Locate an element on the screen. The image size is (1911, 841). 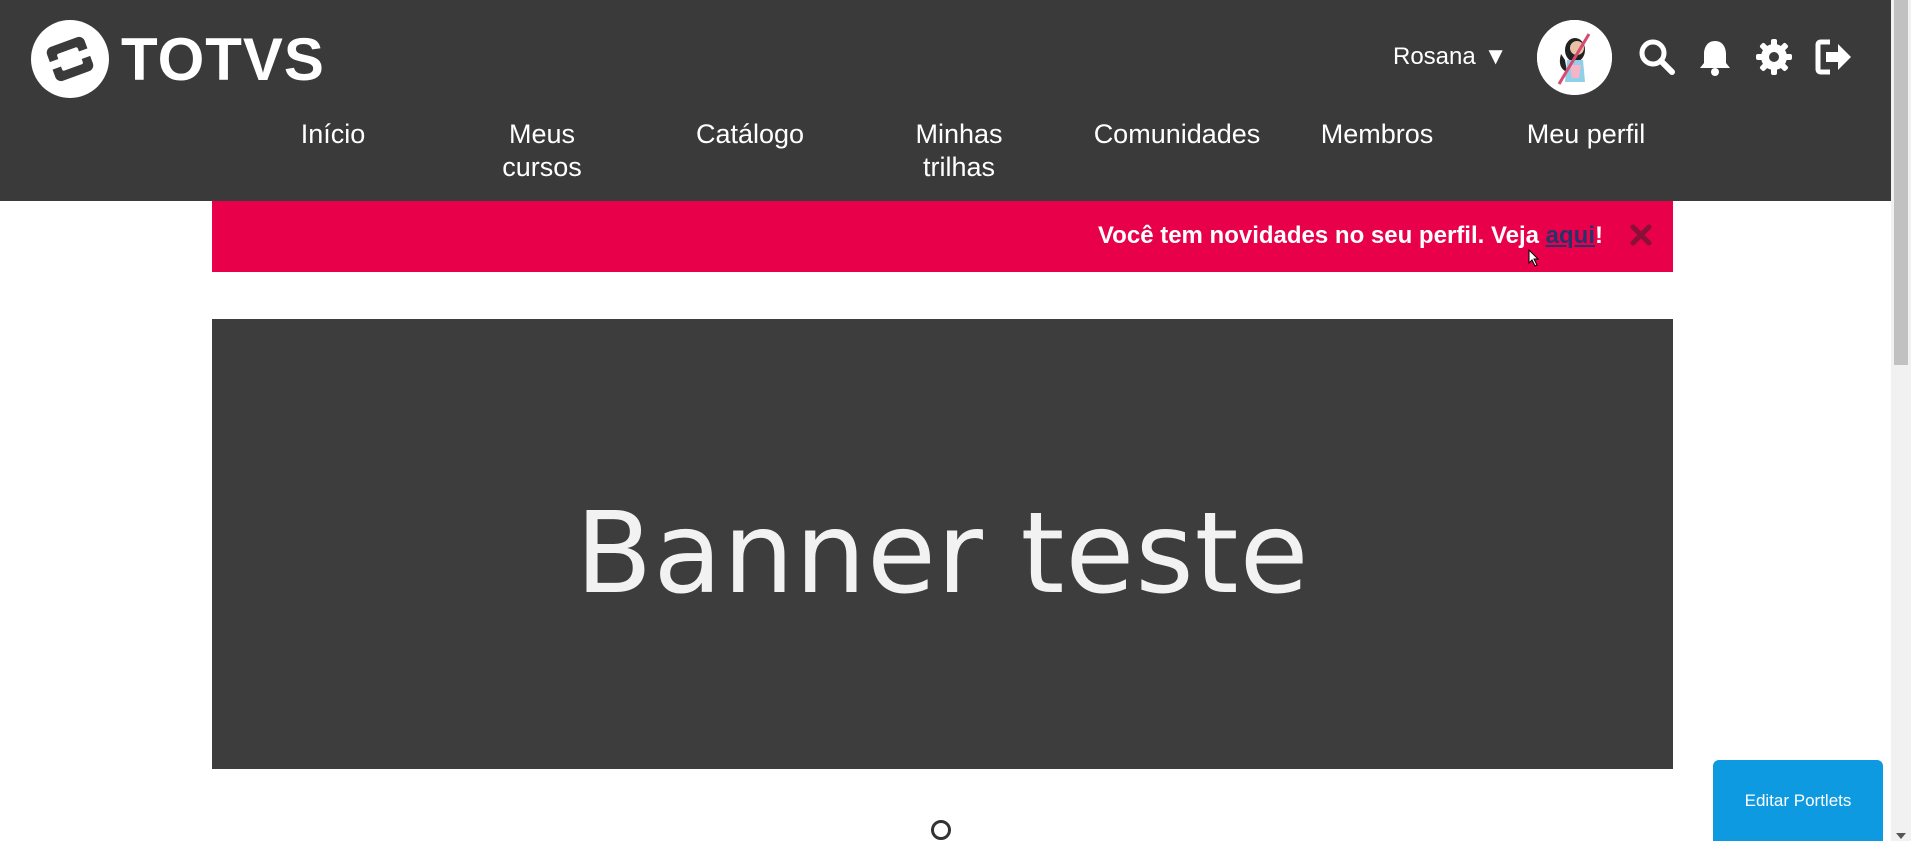
totvs-logo-icon is located at coordinates (70, 59).